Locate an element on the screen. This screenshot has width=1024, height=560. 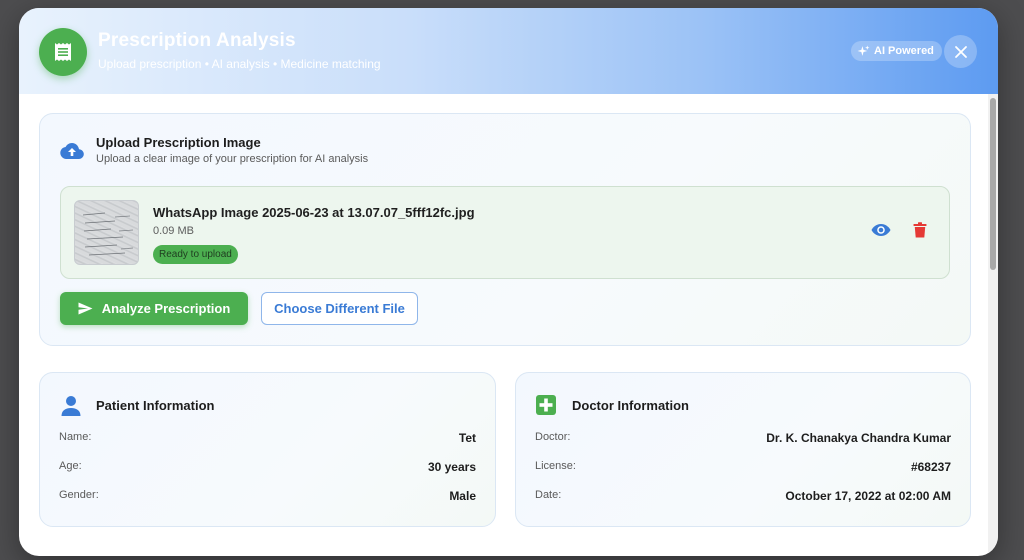
delete-file-button is located at coordinates (920, 232).